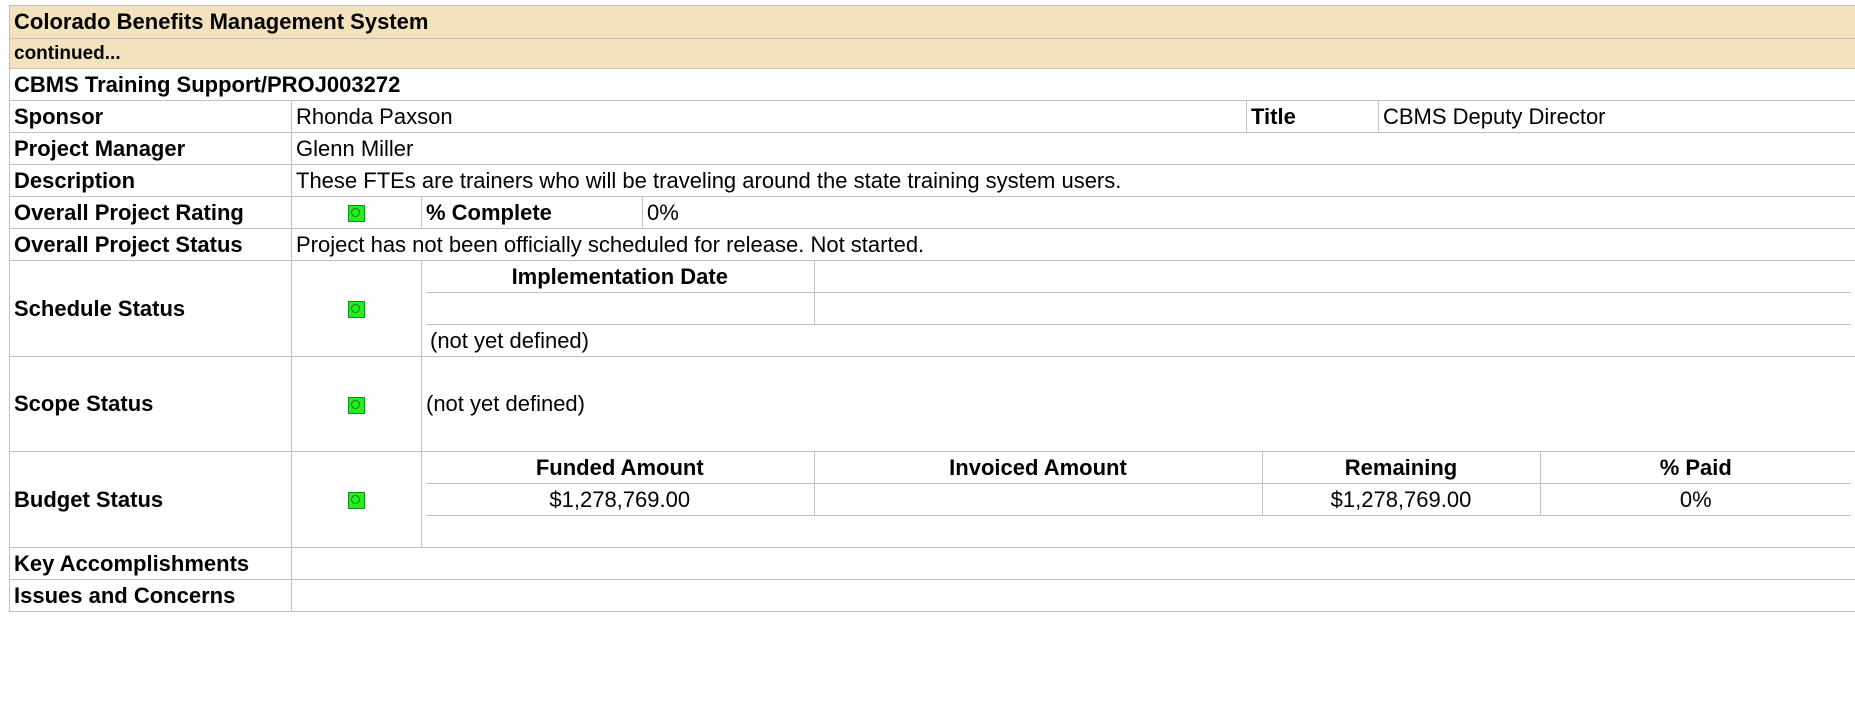 The image size is (1855, 722). I want to click on complete-value: 0%, so click(1248, 212).